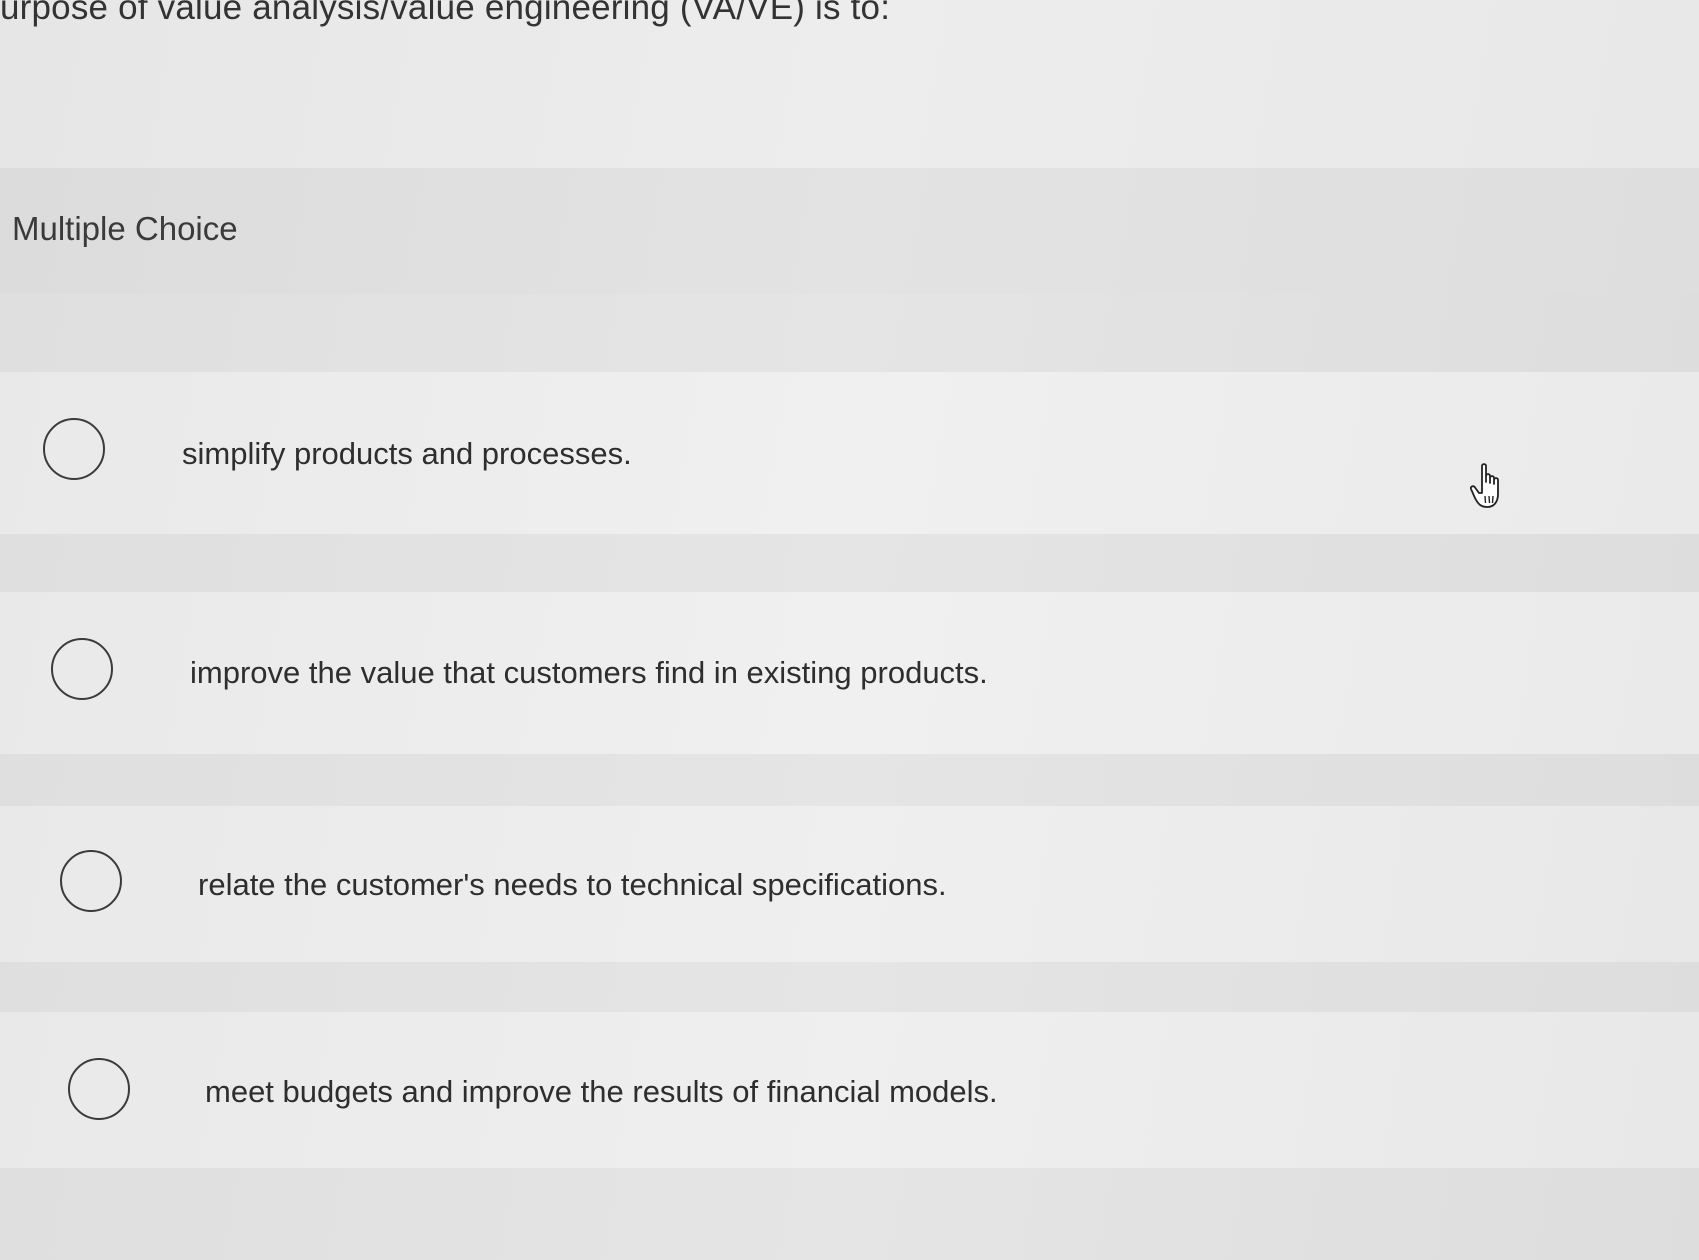 The image size is (1699, 1260). I want to click on section-label: Multiple Choice, so click(125, 228).